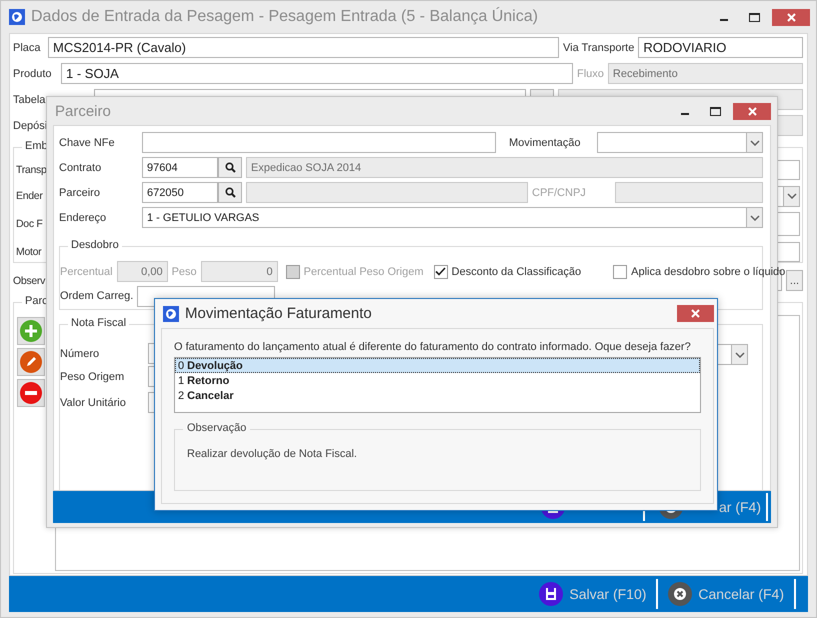 Image resolution: width=817 pixels, height=618 pixels. Describe the element at coordinates (517, 272) in the screenshot. I see `checkbox-label: Desconto da Classificação` at that location.